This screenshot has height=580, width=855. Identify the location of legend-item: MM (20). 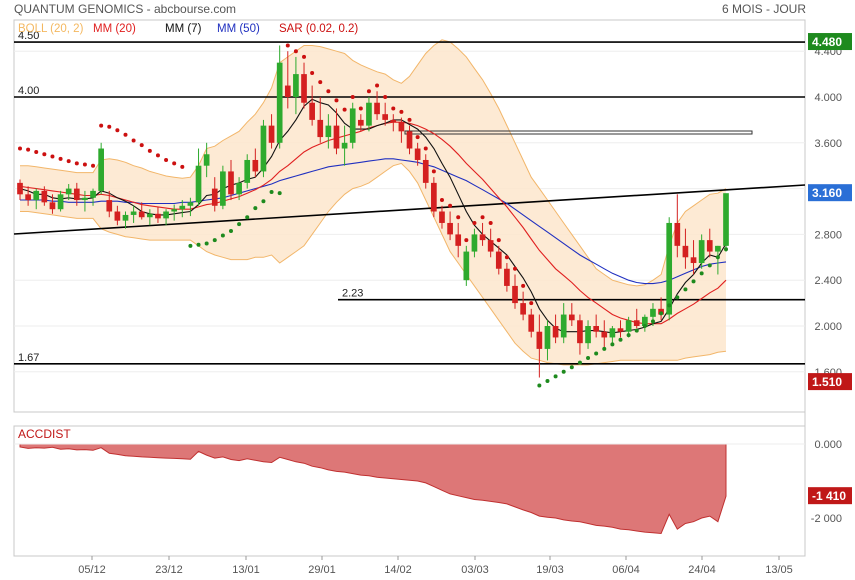
(114, 29).